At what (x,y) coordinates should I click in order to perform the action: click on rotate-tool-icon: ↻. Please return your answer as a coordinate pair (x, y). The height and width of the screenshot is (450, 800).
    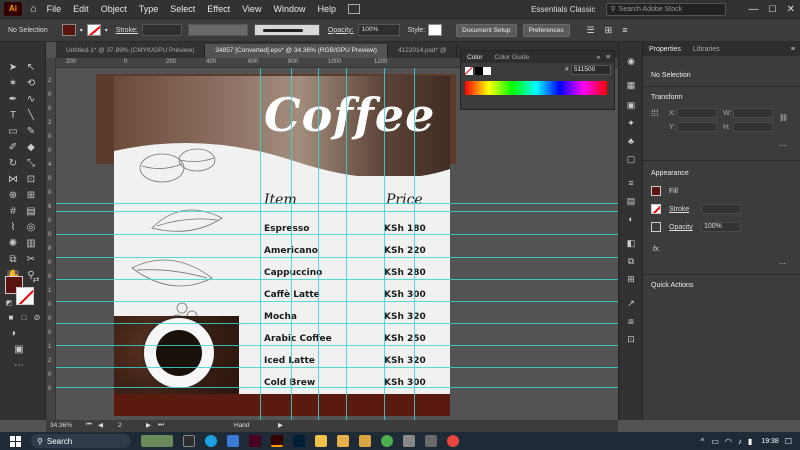
    Looking at the image, I should click on (13, 164).